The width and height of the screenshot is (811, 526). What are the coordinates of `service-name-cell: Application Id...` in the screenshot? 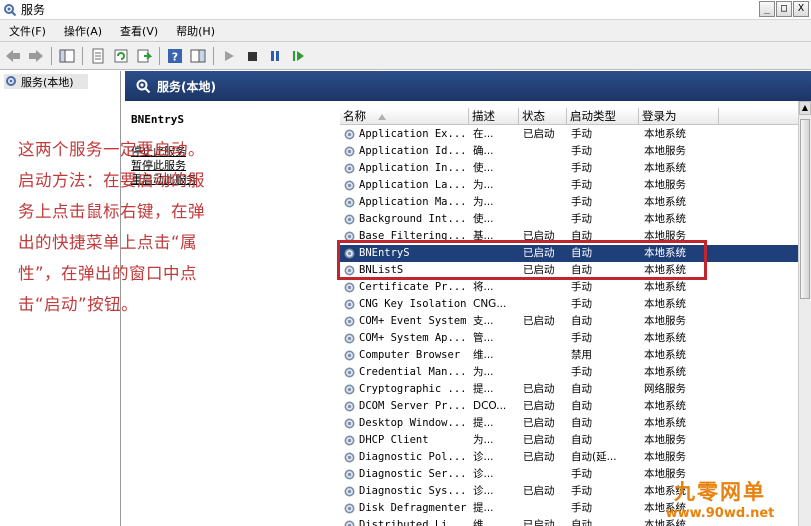 It's located at (413, 151).